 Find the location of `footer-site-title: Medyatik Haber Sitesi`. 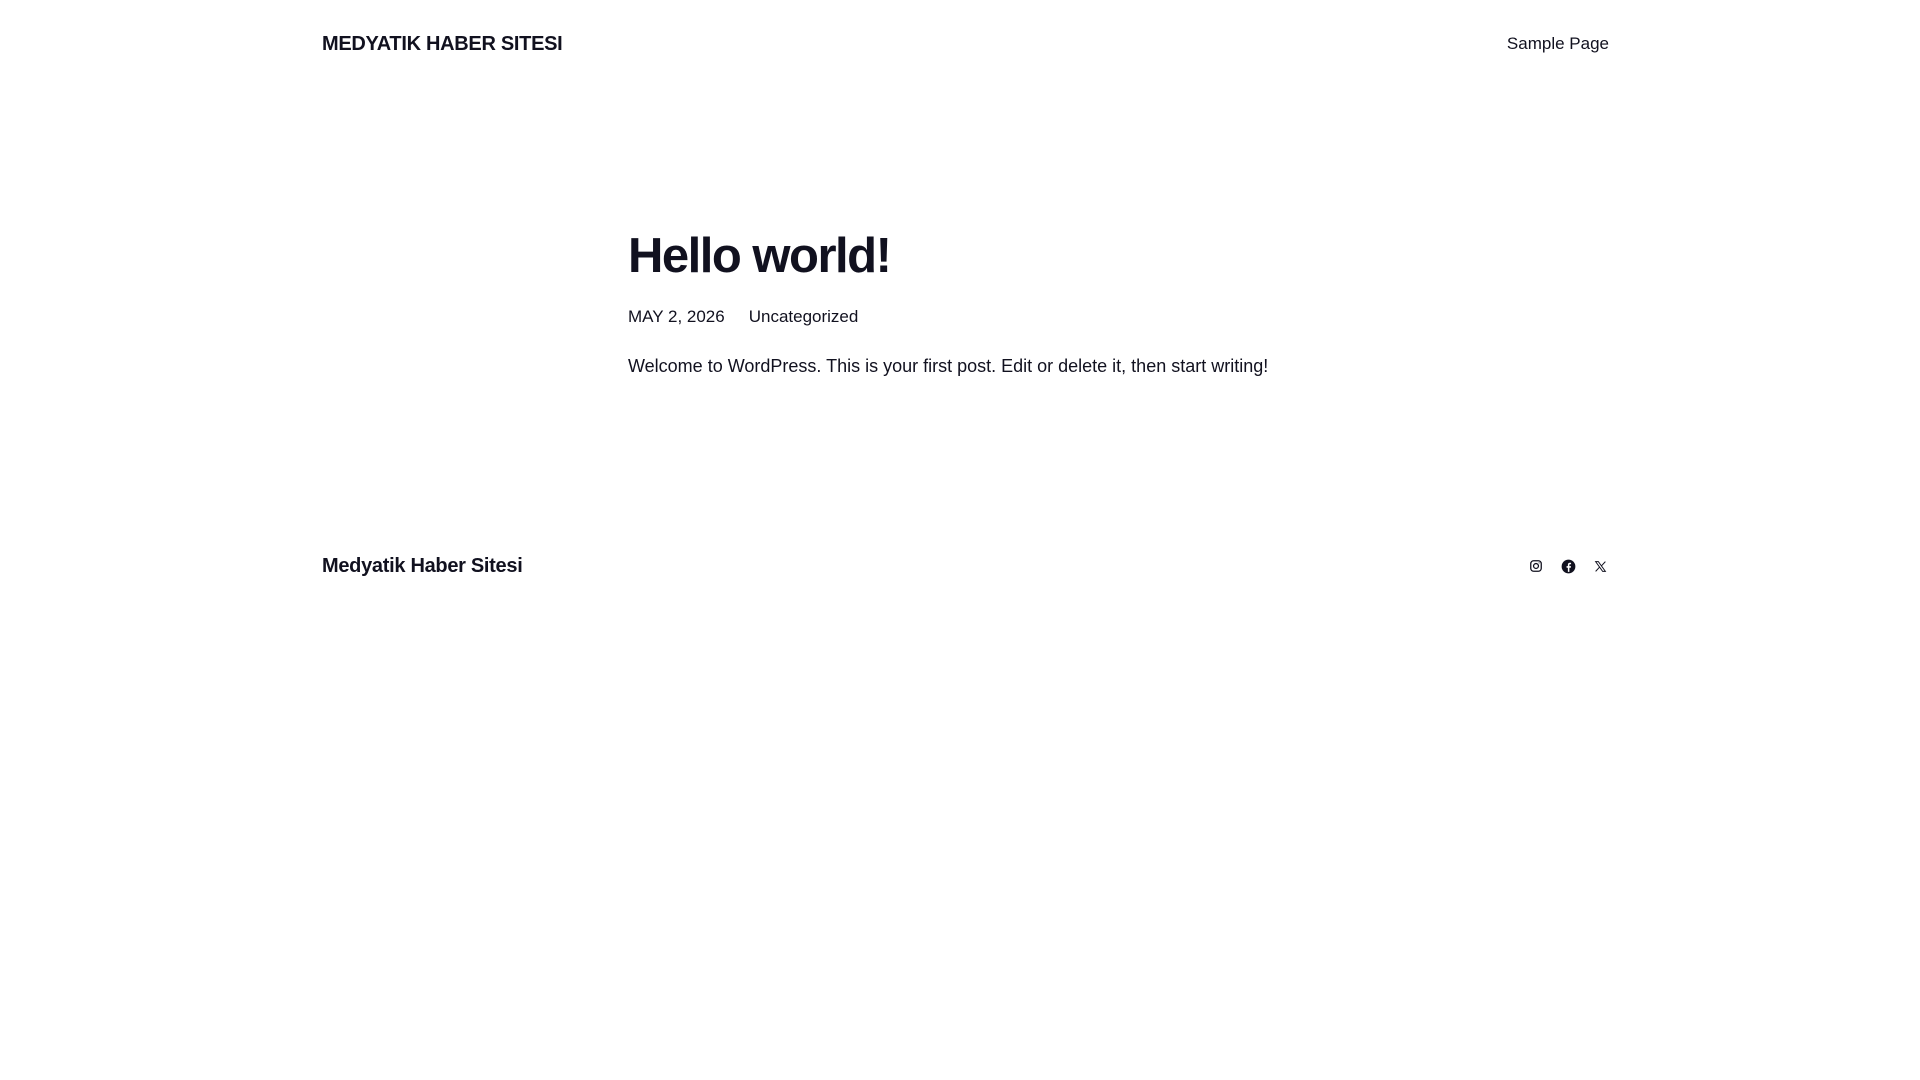

footer-site-title: Medyatik Haber Sitesi is located at coordinates (422, 566).